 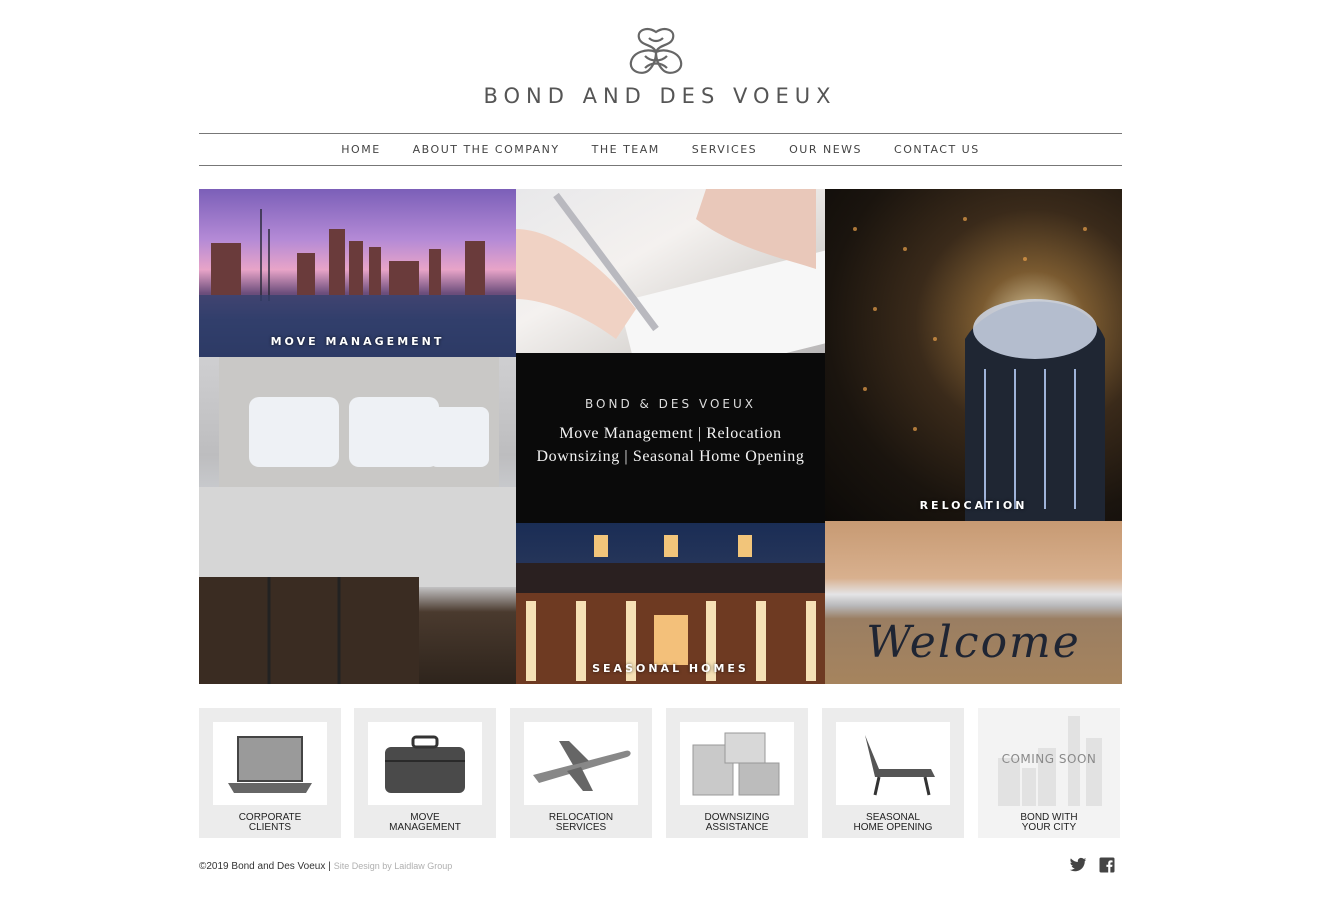 I want to click on card-downsizing-assistance: DOWNSIZING ASSISTANCE, so click(x=737, y=773).